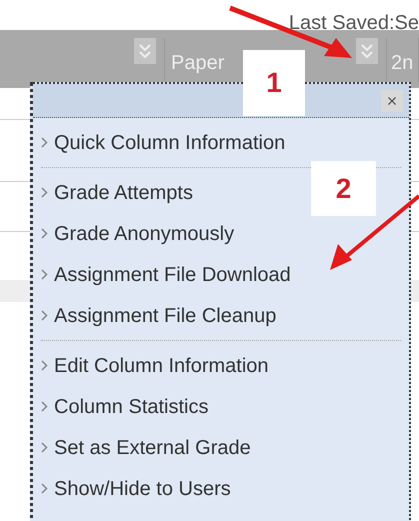  I want to click on menu-item: Show/Hide to Users, so click(136, 488).